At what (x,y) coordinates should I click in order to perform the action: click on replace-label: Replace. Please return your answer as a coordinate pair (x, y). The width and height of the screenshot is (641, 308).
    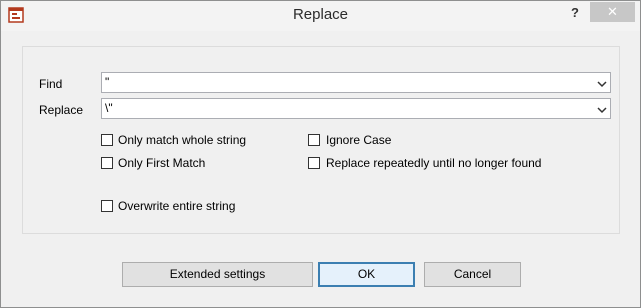
    Looking at the image, I should click on (61, 110).